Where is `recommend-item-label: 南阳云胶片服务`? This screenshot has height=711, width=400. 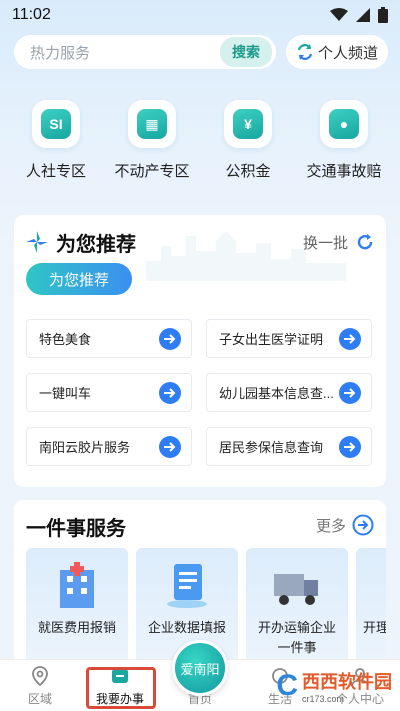
recommend-item-label: 南阳云胶片服务 is located at coordinates (85, 447).